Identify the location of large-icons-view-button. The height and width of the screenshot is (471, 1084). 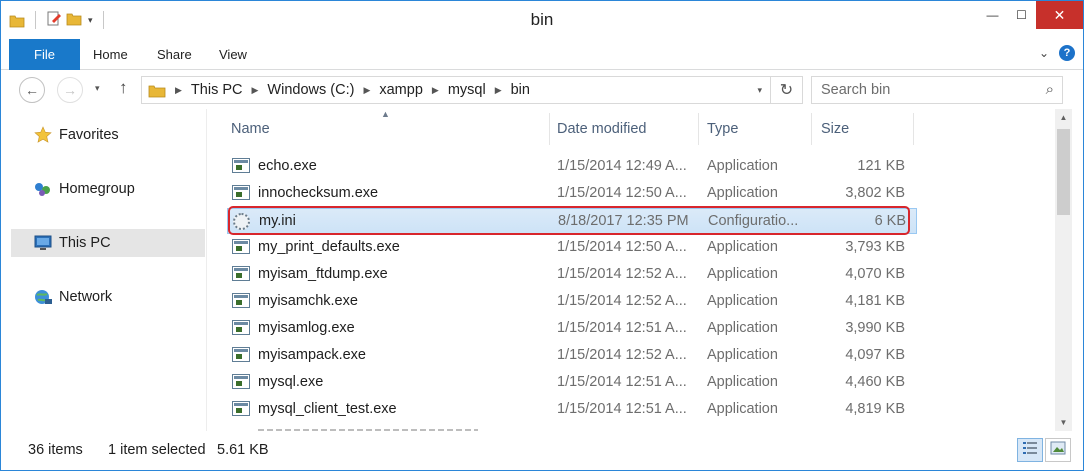
(1058, 450).